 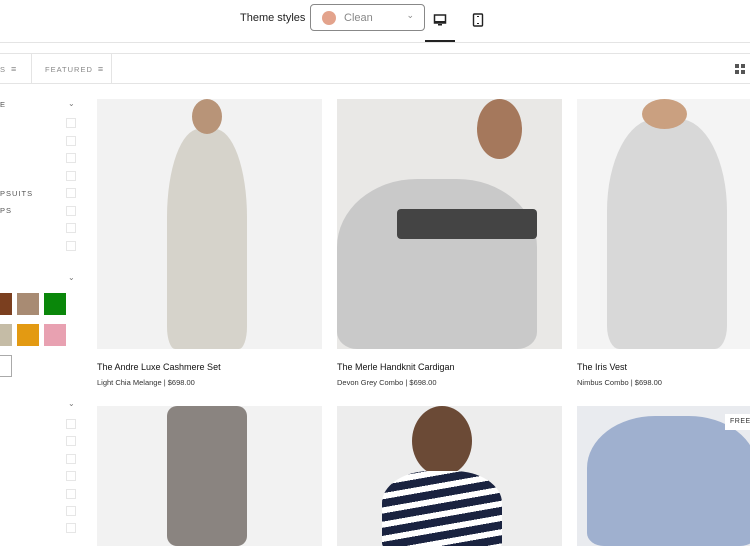 I want to click on editor-topbar: Theme styles Clean ⌄, so click(x=375, y=21).